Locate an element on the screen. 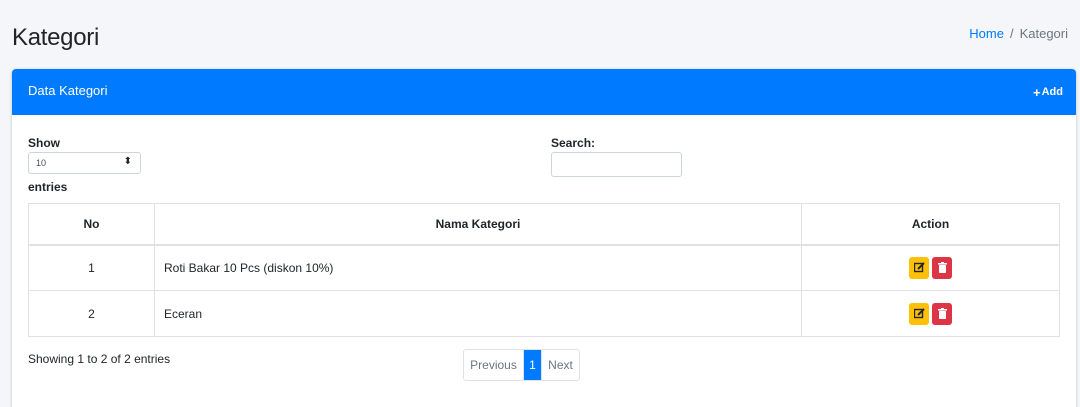 The height and width of the screenshot is (407, 1080). breadcrumb-current: Kategori is located at coordinates (1043, 33).